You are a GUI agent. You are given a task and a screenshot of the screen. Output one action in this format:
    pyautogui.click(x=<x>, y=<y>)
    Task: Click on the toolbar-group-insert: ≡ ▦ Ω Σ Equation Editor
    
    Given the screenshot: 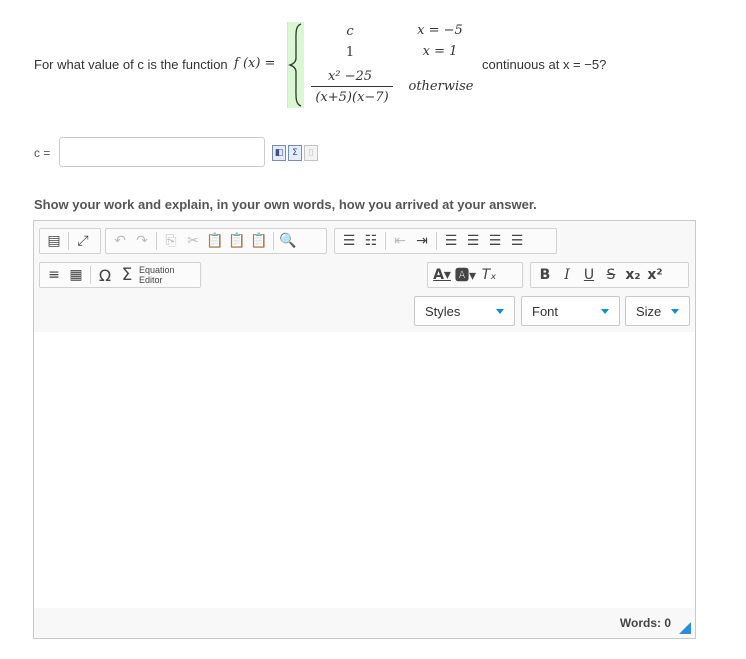 What is the action you would take?
    pyautogui.click(x=120, y=275)
    